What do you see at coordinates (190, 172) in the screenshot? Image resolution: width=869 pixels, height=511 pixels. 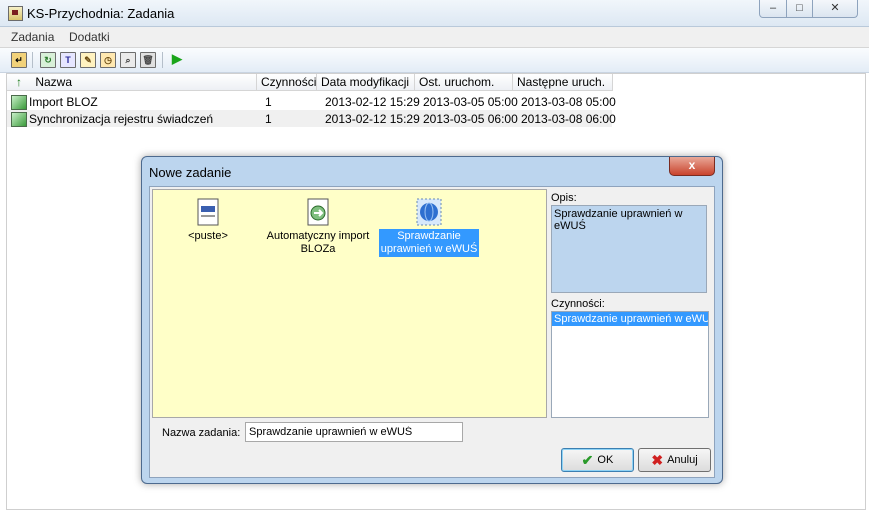 I see `dialog-title: Nowe zadanie` at bounding box center [190, 172].